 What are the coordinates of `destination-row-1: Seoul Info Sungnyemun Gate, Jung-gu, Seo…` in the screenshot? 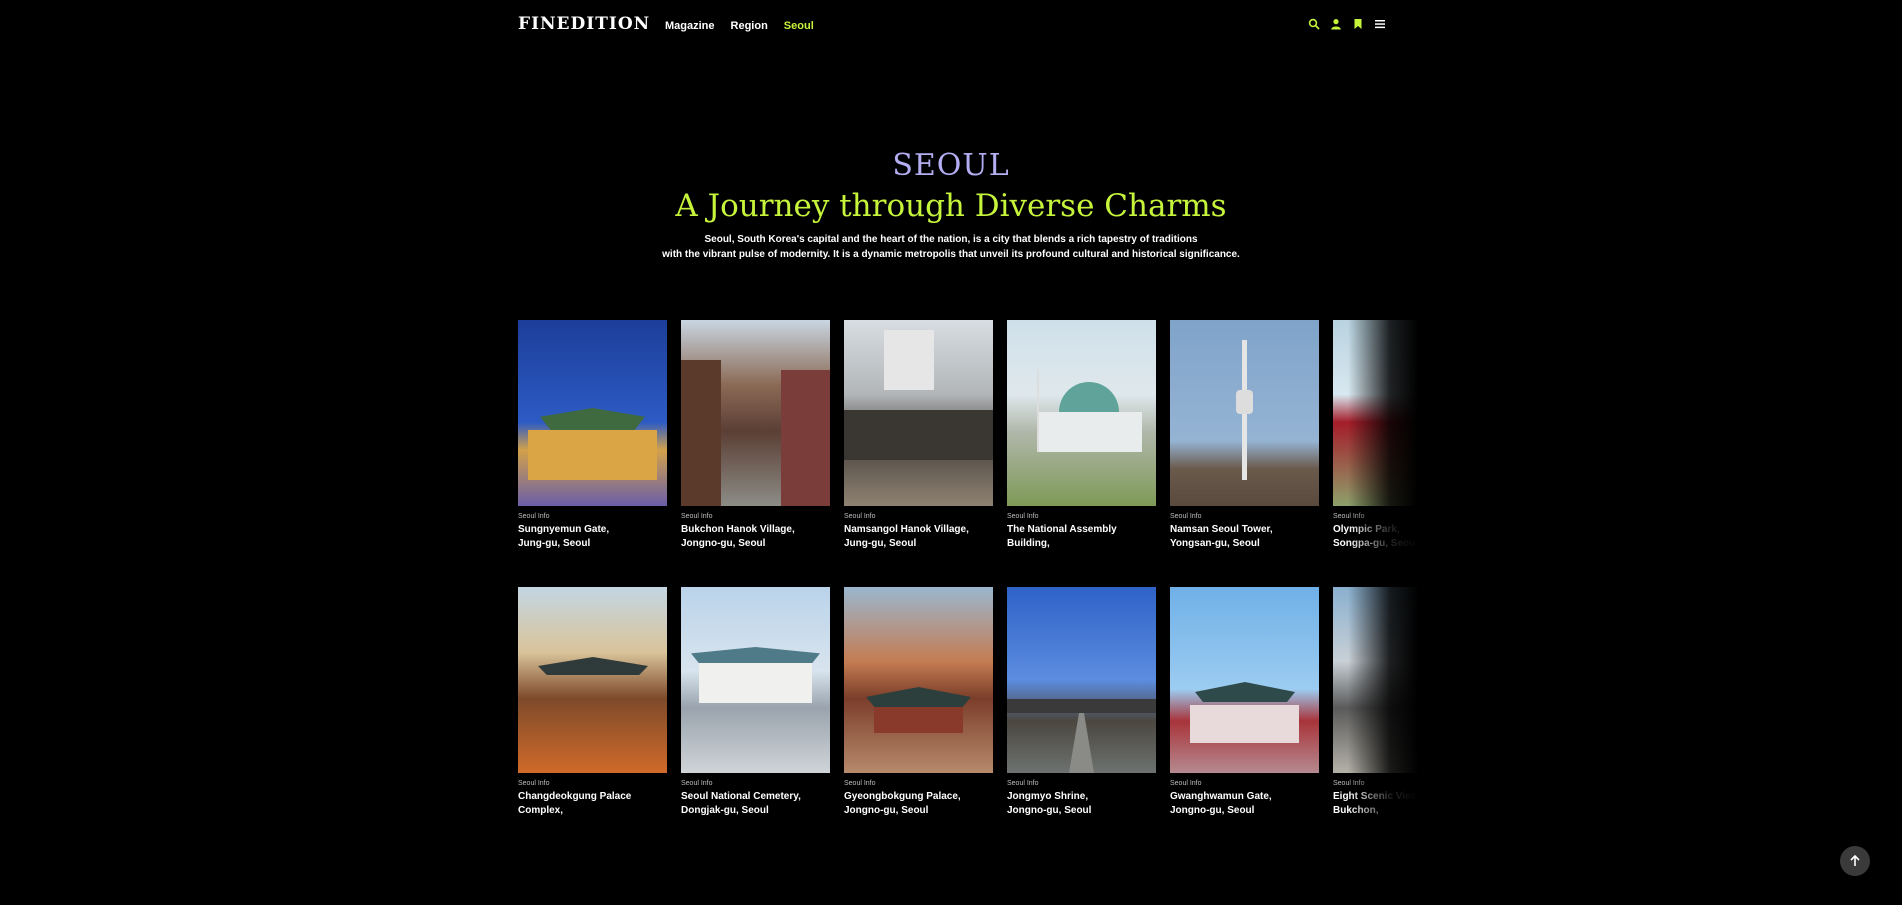 It's located at (968, 445).